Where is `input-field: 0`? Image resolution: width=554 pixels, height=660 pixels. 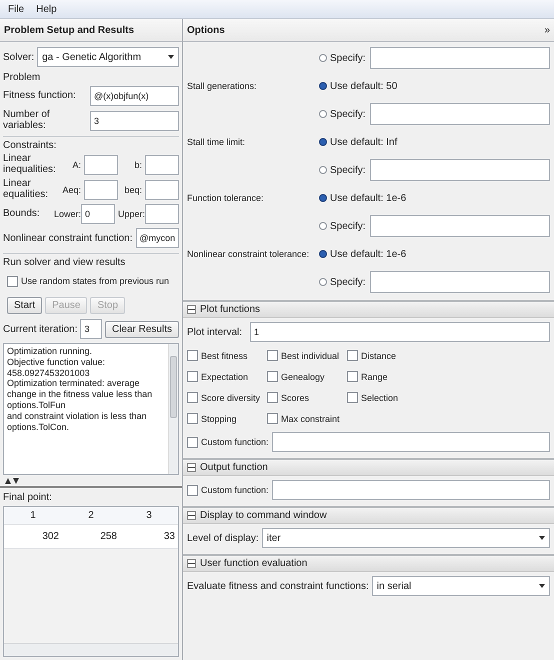 input-field: 0 is located at coordinates (98, 214).